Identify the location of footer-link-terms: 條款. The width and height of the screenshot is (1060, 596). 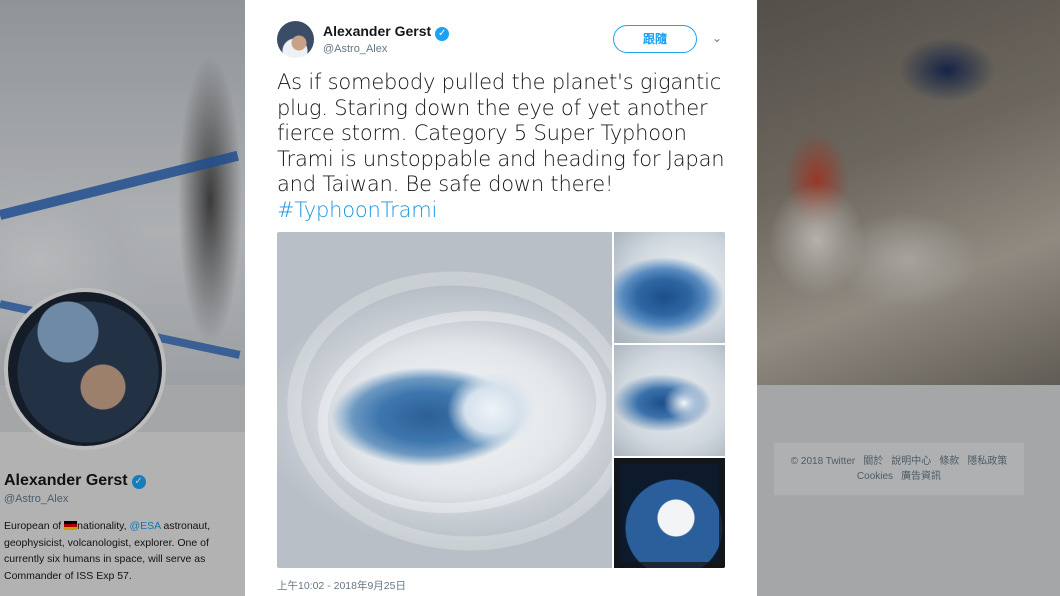
(949, 461).